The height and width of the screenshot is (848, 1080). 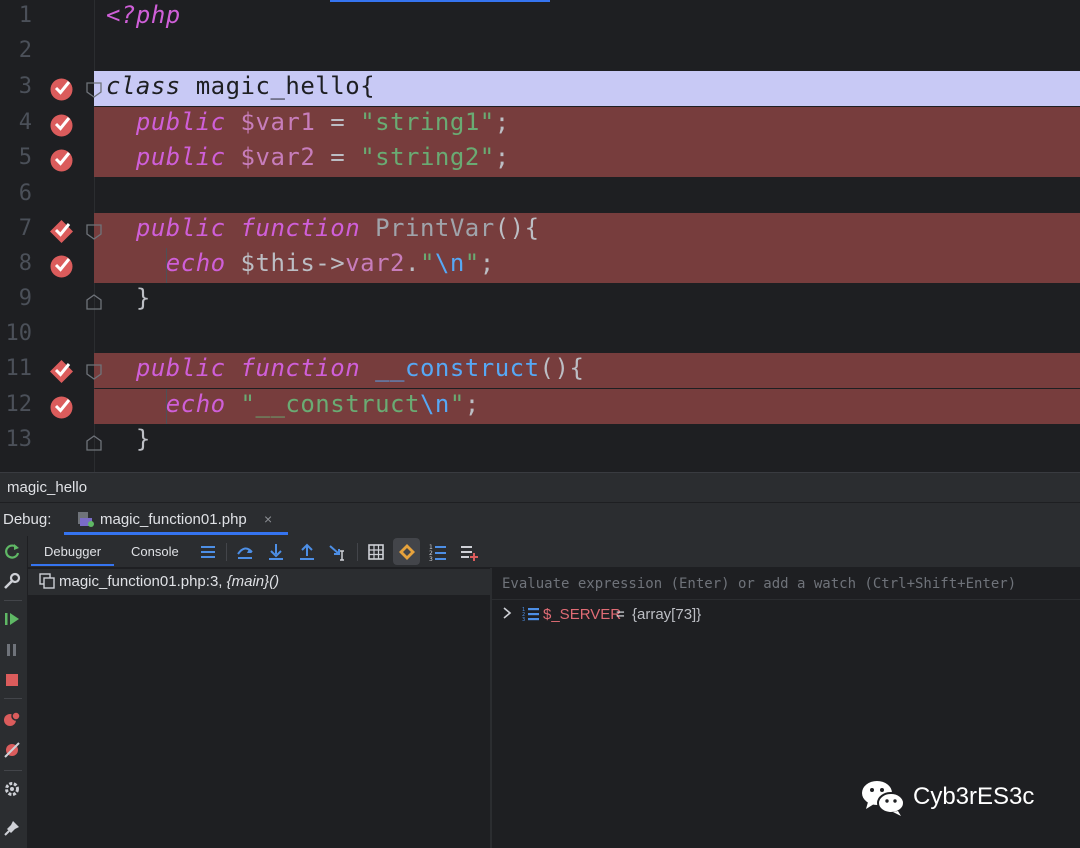 I want to click on code-text: echo "__construct\n";, so click(x=322, y=404).